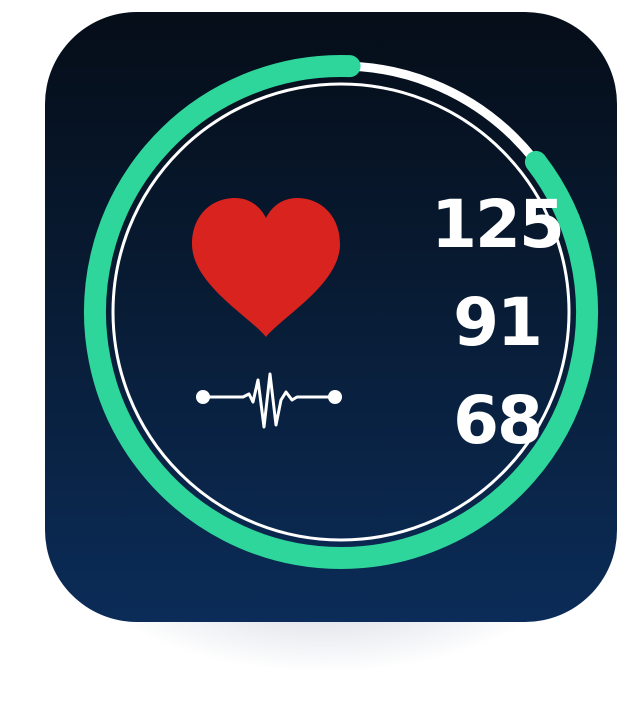 This screenshot has height=706, width=621. I want to click on systolic-value: 125, so click(498, 224).